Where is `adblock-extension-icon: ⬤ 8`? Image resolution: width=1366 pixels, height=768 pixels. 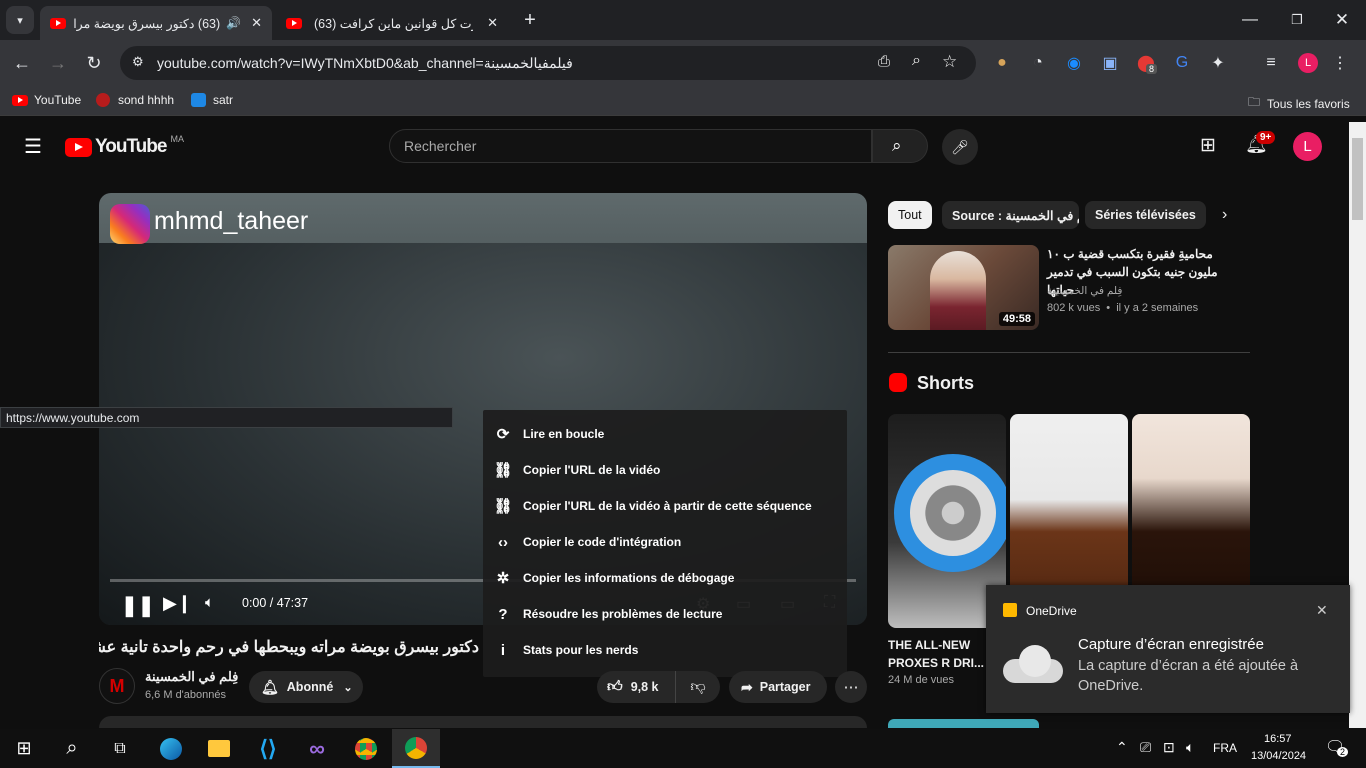 adblock-extension-icon: ⬤ 8 is located at coordinates (1146, 63).